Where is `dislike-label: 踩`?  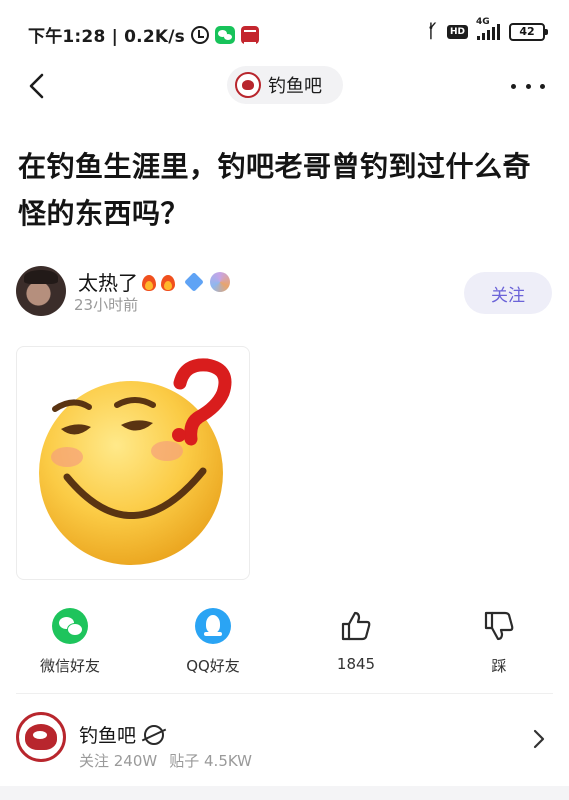
dislike-label: 踩 is located at coordinates (499, 666).